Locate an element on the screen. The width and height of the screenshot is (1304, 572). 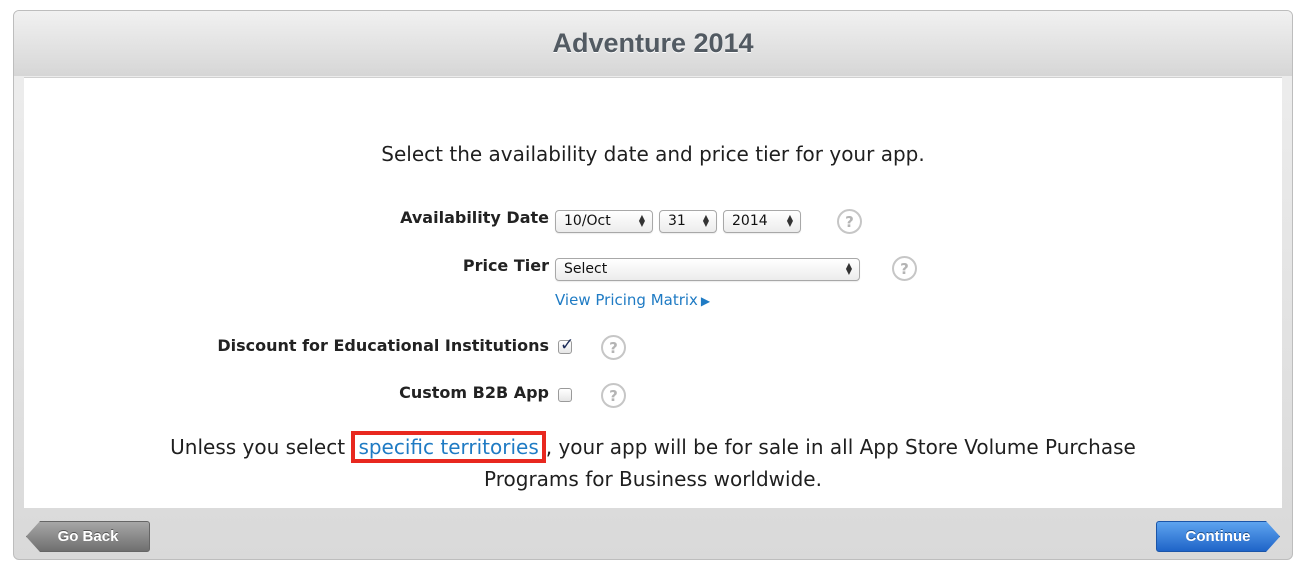
custom-b2b-checkbox is located at coordinates (565, 395).